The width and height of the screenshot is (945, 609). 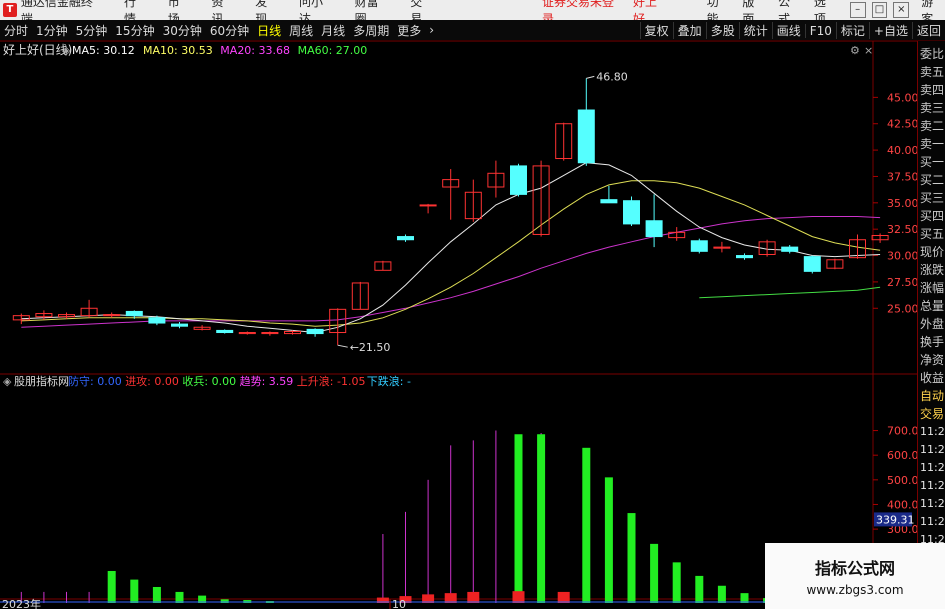 I want to click on ind-y-tick-label-3: 500.0, so click(x=902, y=480).